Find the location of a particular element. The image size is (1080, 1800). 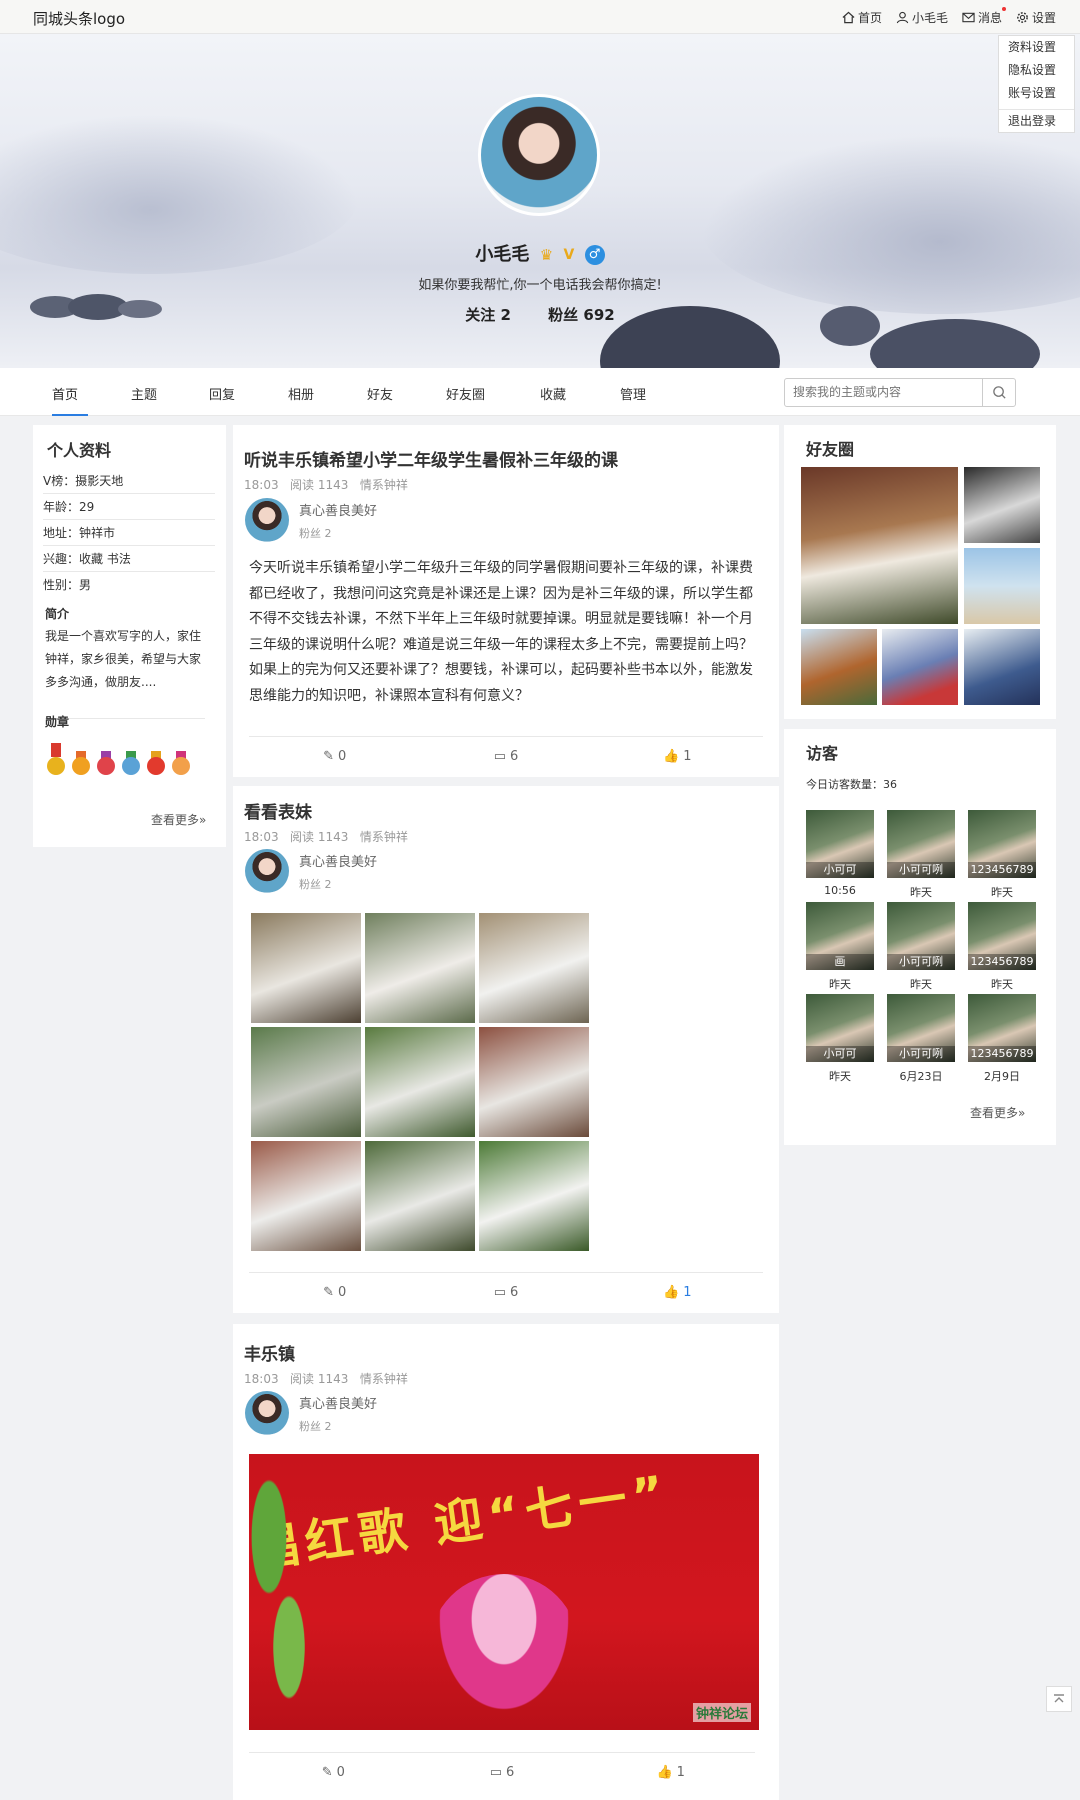

menu-item-profile-settings: 资料设置 is located at coordinates (1036, 47).